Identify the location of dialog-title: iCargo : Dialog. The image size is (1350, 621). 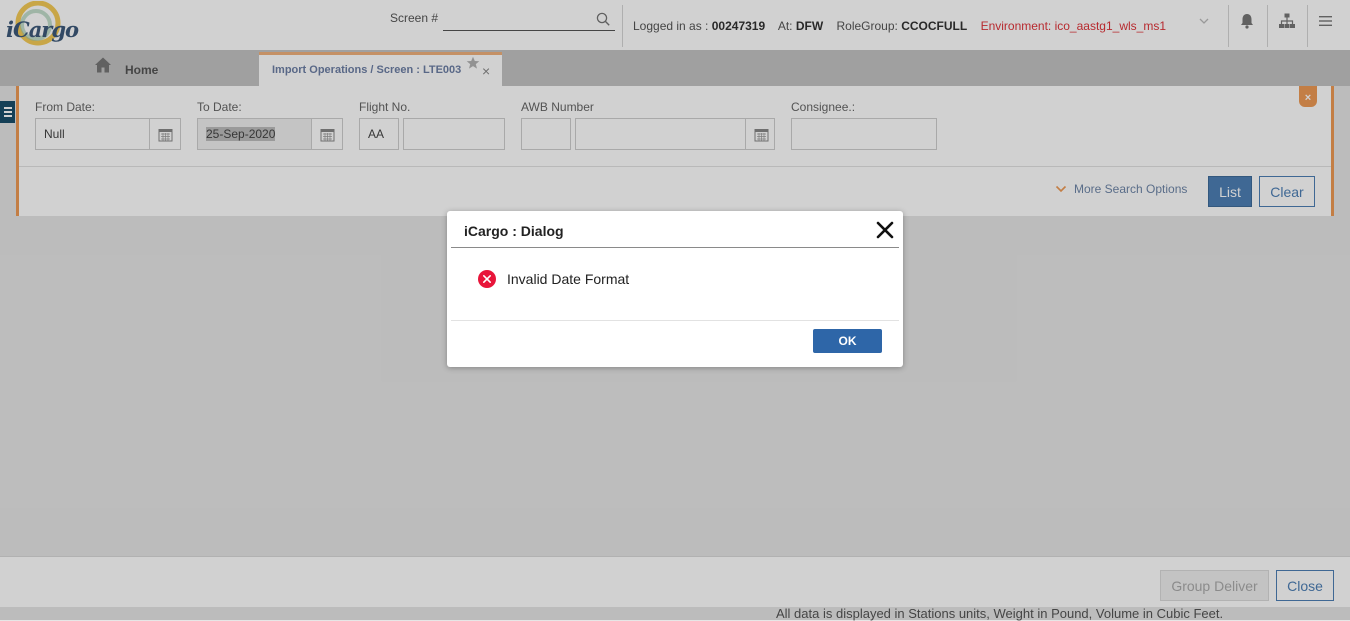
(514, 231).